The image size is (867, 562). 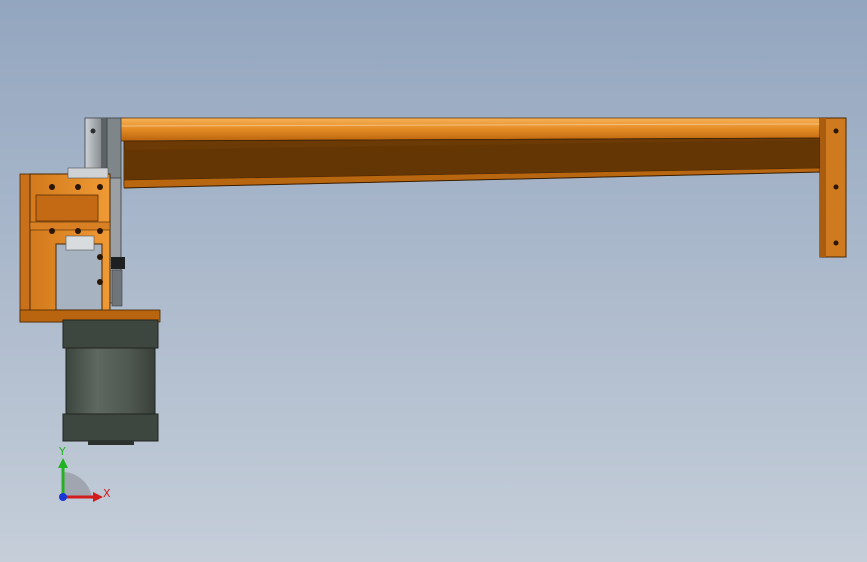 What do you see at coordinates (118, 263) in the screenshot?
I see `small-clamp` at bounding box center [118, 263].